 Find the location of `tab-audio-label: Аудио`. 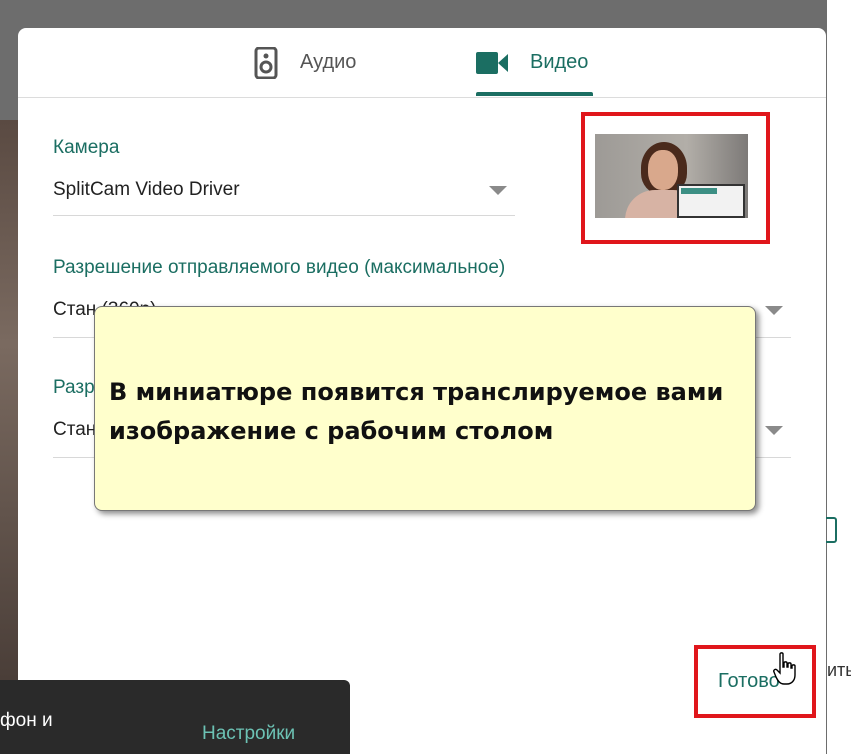

tab-audio-label: Аудио is located at coordinates (328, 62).